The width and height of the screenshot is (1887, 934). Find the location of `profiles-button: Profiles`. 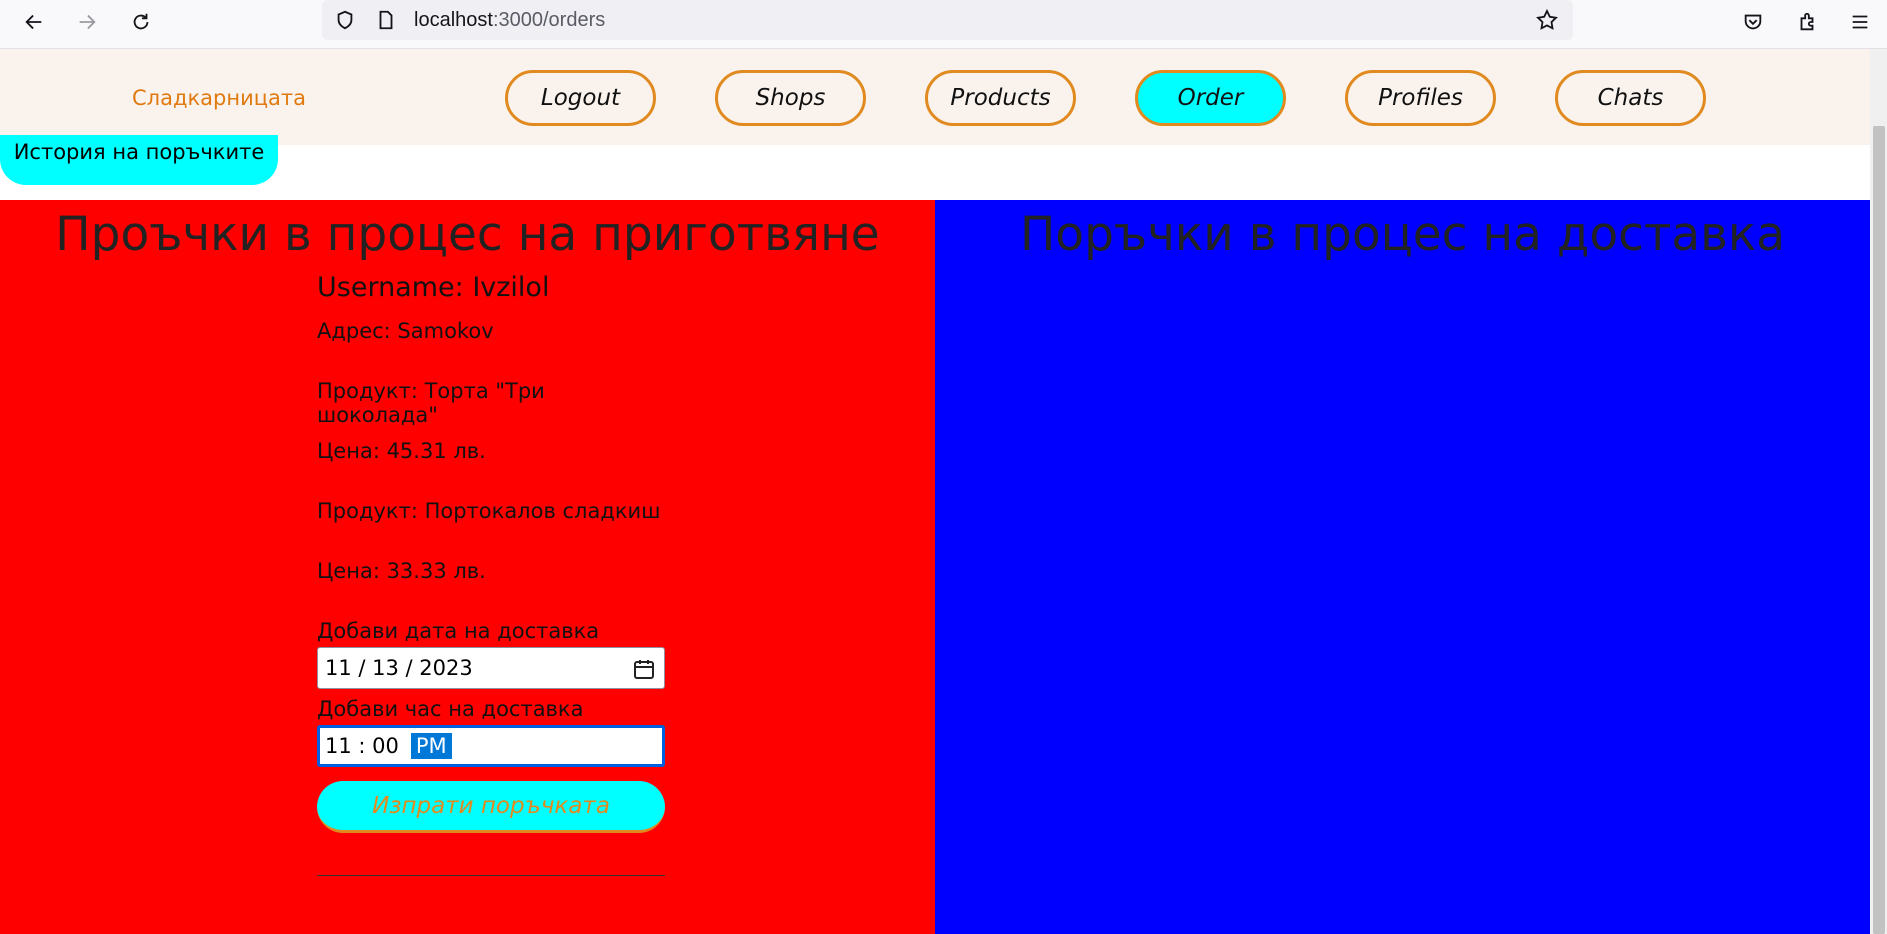

profiles-button: Profiles is located at coordinates (1420, 98).